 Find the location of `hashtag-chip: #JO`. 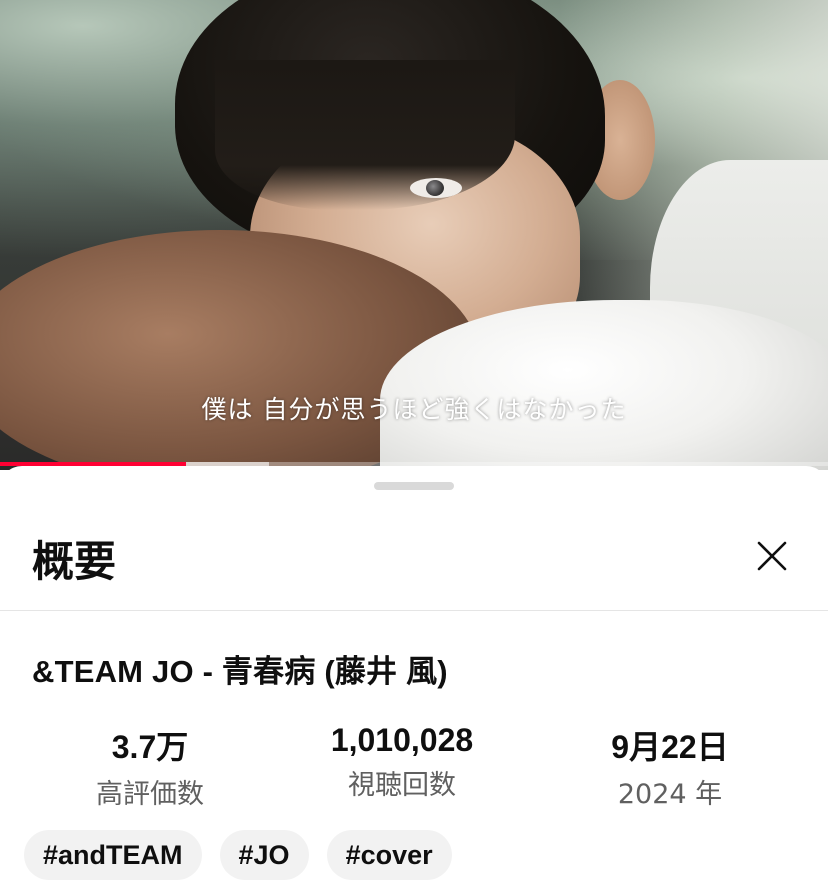

hashtag-chip: #JO is located at coordinates (264, 855).